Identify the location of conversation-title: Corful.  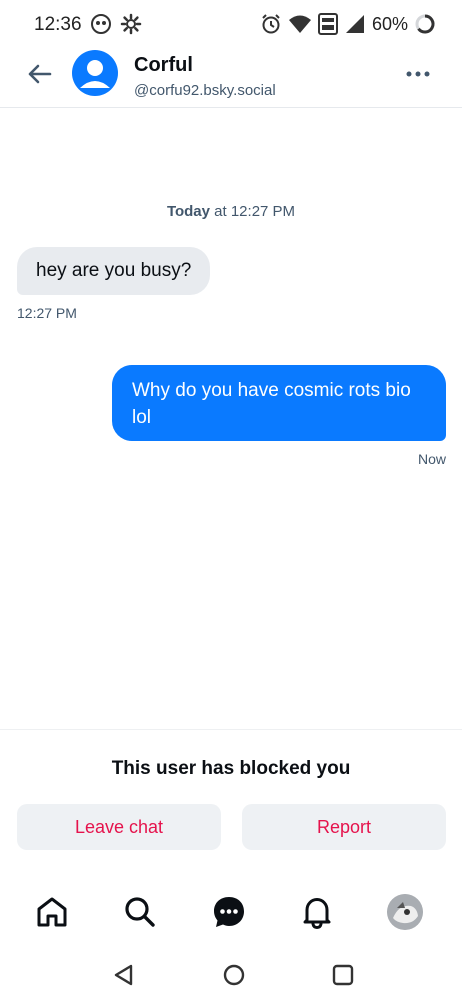
(163, 65).